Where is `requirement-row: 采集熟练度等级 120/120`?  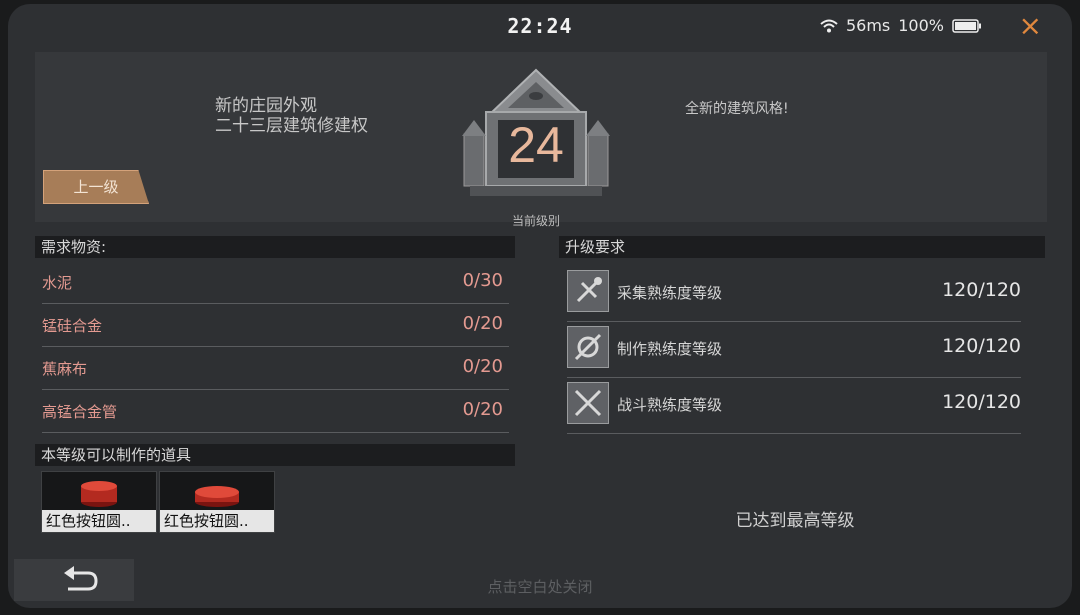
requirement-row: 采集熟练度等级 120/120 is located at coordinates (794, 294).